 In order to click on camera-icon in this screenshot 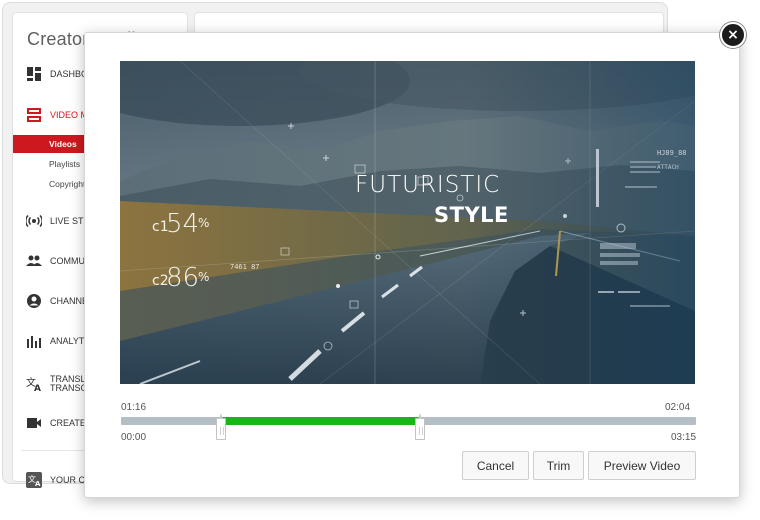, I will do `click(34, 423)`.